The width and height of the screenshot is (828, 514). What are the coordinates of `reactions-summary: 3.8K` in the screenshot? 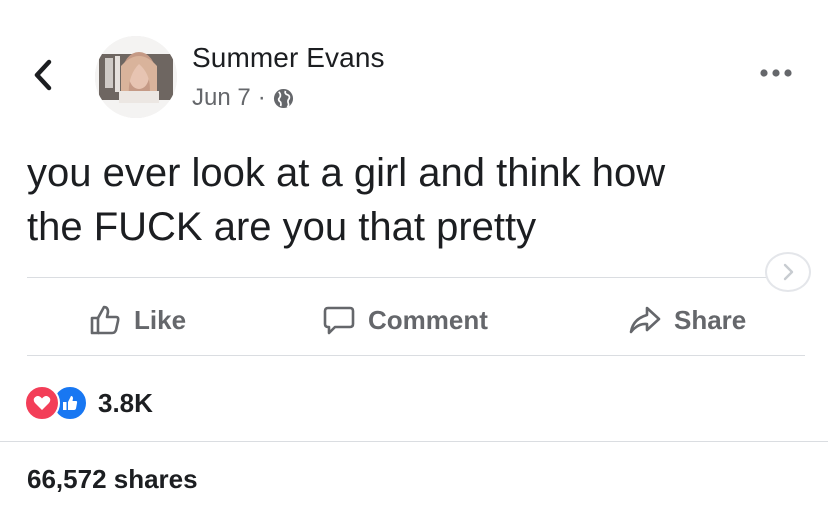 It's located at (88, 403).